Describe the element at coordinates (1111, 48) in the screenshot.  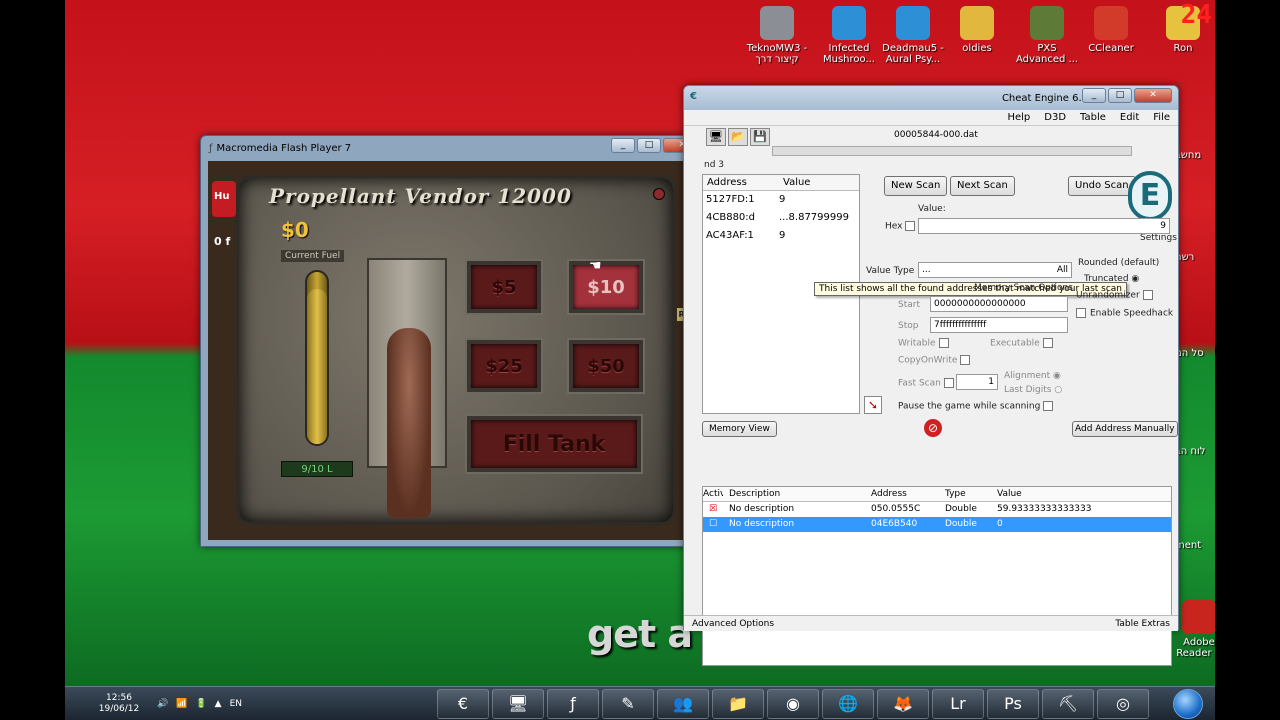
I see `desktop-icon-label: CCleaner` at that location.